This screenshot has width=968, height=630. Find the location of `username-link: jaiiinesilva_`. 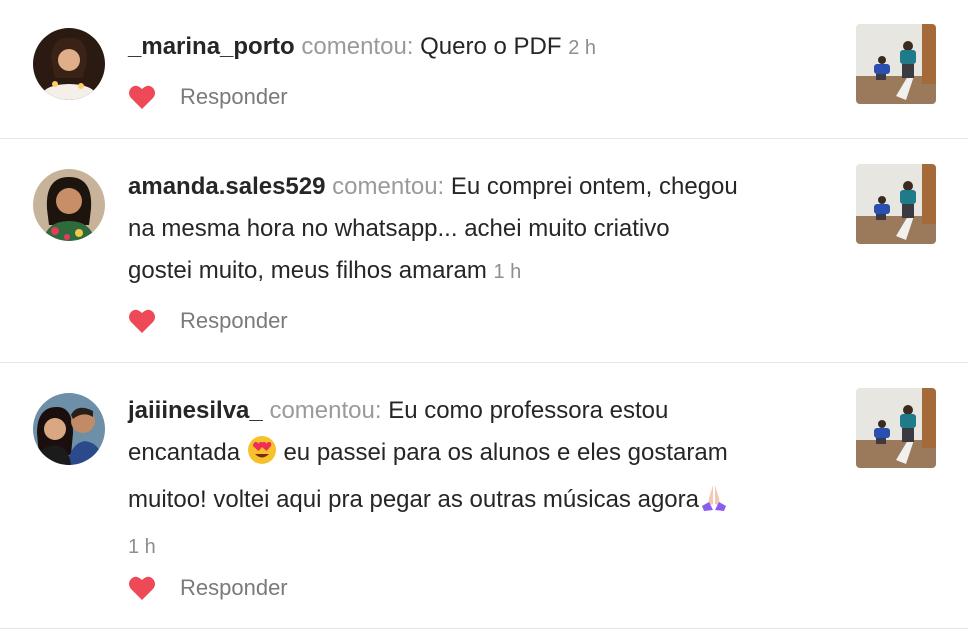

username-link: jaiiinesilva_ is located at coordinates (195, 410).